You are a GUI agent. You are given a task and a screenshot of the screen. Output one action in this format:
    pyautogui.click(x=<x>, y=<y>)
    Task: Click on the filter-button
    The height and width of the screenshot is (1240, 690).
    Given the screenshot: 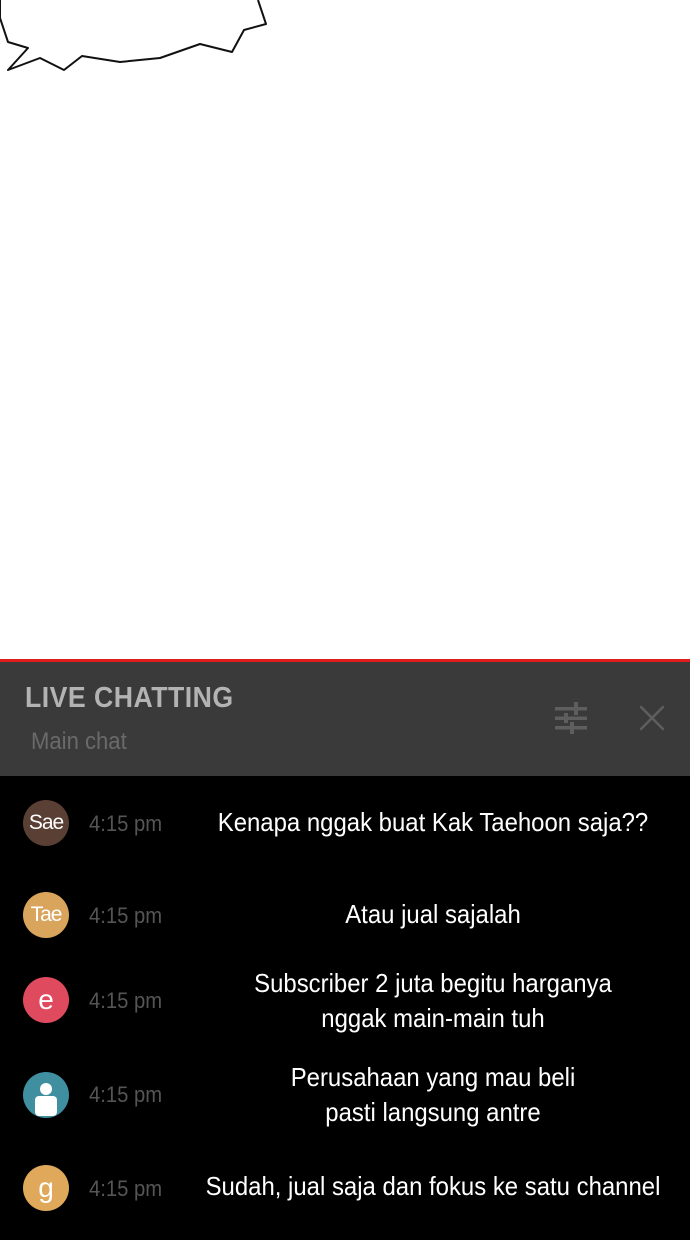 What is the action you would take?
    pyautogui.click(x=571, y=718)
    